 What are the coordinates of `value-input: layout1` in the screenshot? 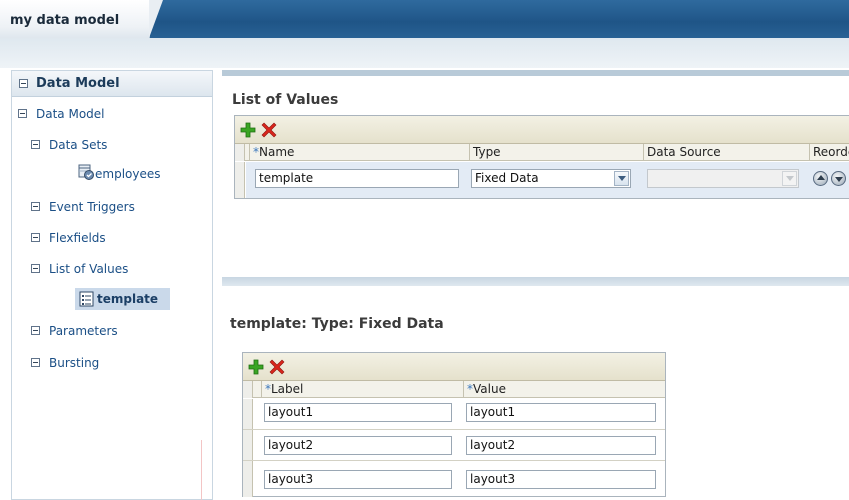 It's located at (561, 412).